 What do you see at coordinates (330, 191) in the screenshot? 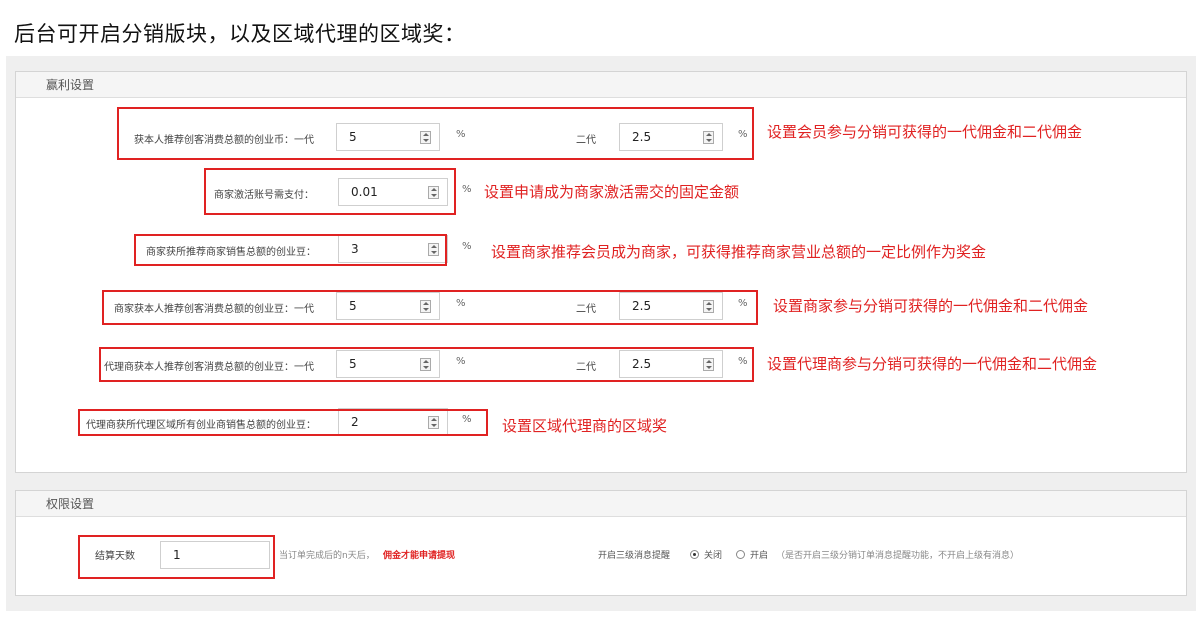
I see `annotation-box-activation` at bounding box center [330, 191].